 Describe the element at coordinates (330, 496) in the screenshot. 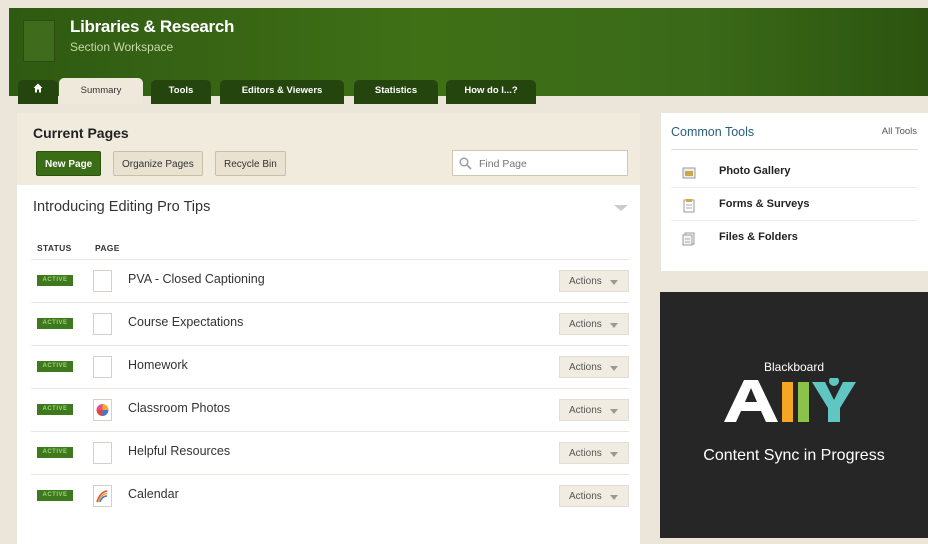

I see `table-row: ACTIVE Calendar Actions` at that location.